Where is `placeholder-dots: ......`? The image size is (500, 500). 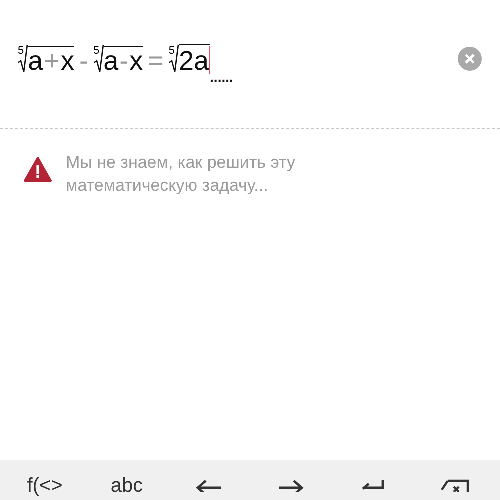 placeholder-dots: ...... is located at coordinates (222, 77).